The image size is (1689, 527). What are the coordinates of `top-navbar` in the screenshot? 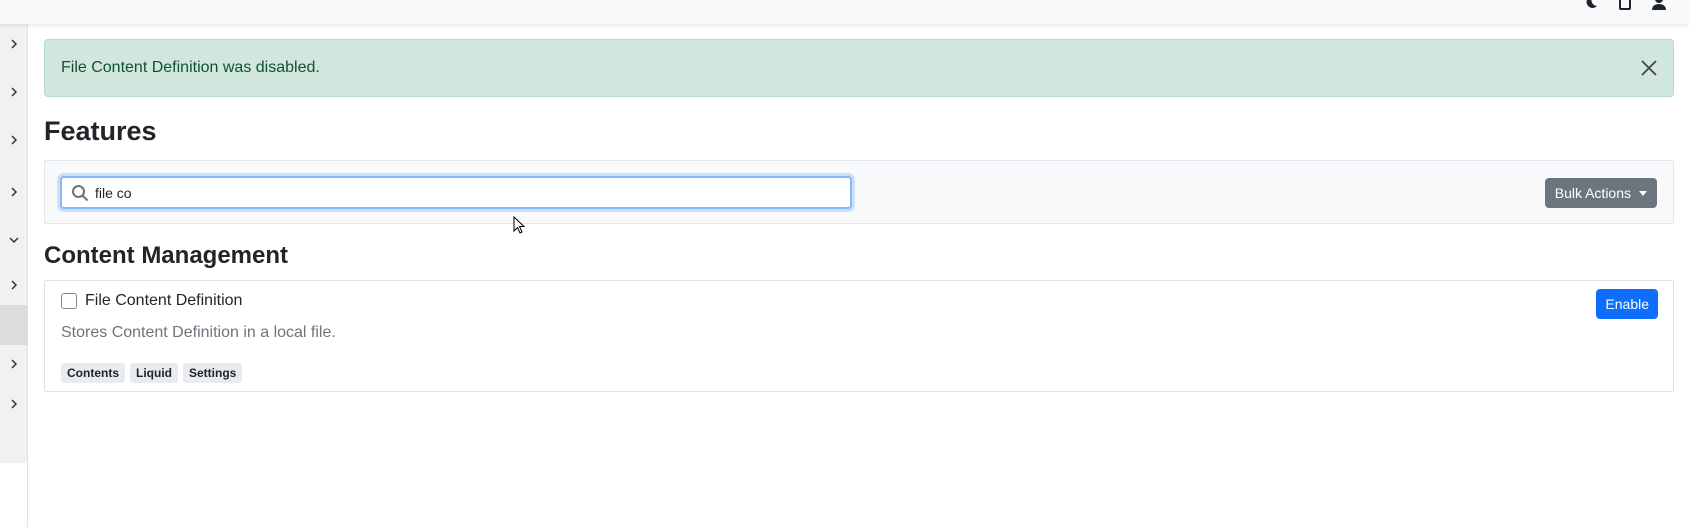 It's located at (844, 12).